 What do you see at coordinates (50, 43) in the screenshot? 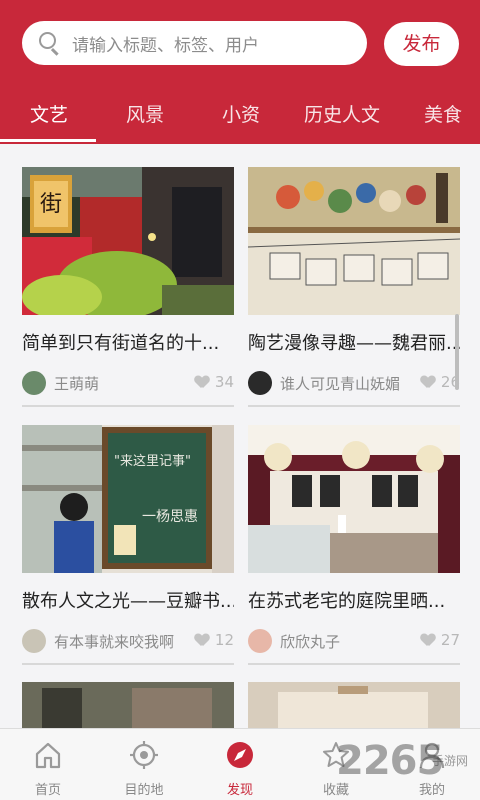
I see `search-icon` at bounding box center [50, 43].